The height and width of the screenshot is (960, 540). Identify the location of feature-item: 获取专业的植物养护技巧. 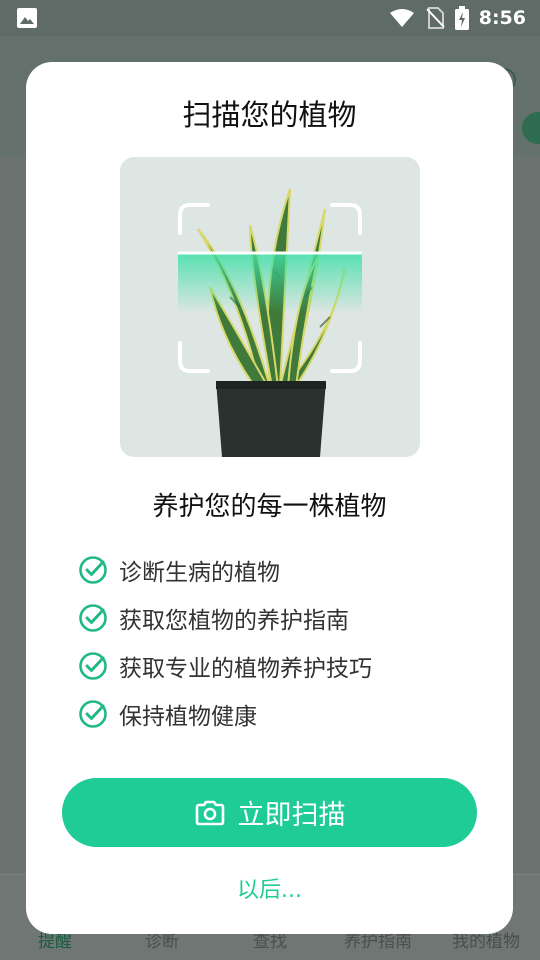
(225, 666).